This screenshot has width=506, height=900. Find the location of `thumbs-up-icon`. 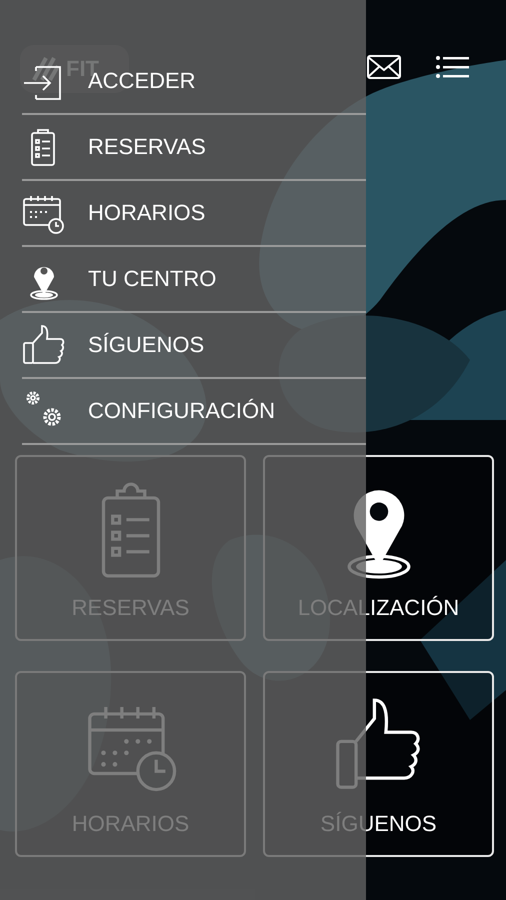

thumbs-up-icon is located at coordinates (44, 345).